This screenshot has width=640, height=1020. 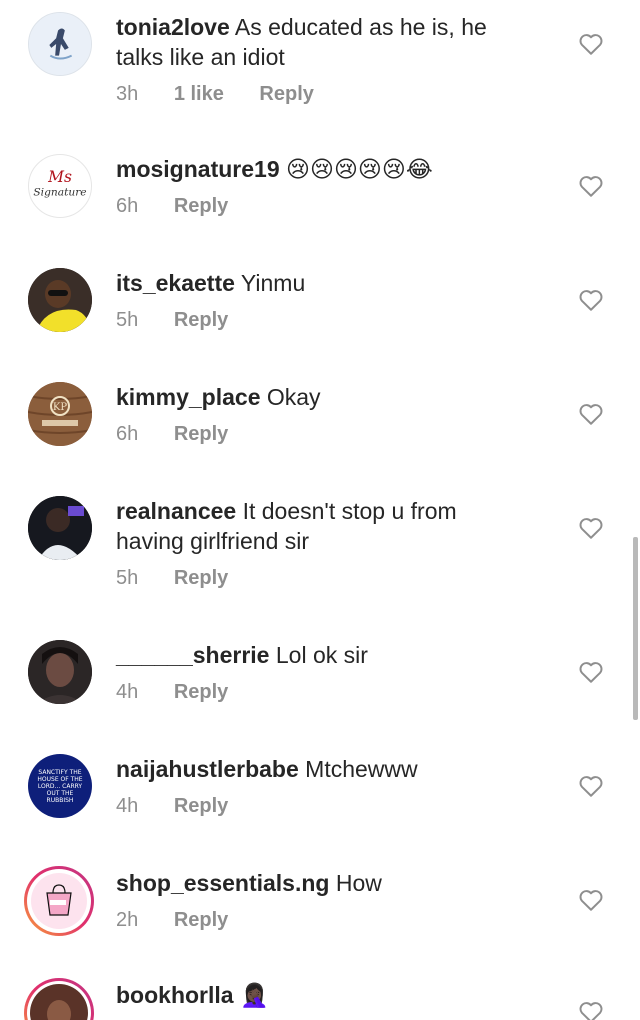 I want to click on comment-username: naijahustlerbabe, so click(x=207, y=769).